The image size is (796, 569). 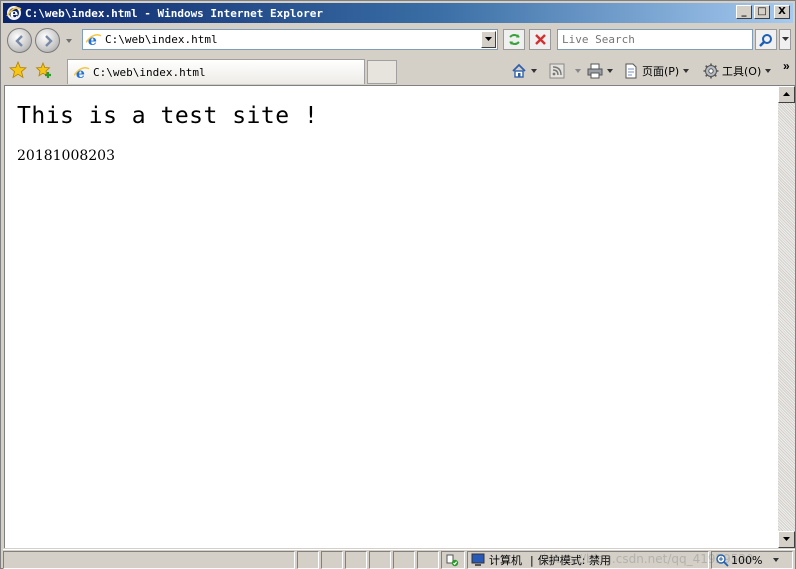 I want to click on security-zone-text: 计算机, so click(x=505, y=560).